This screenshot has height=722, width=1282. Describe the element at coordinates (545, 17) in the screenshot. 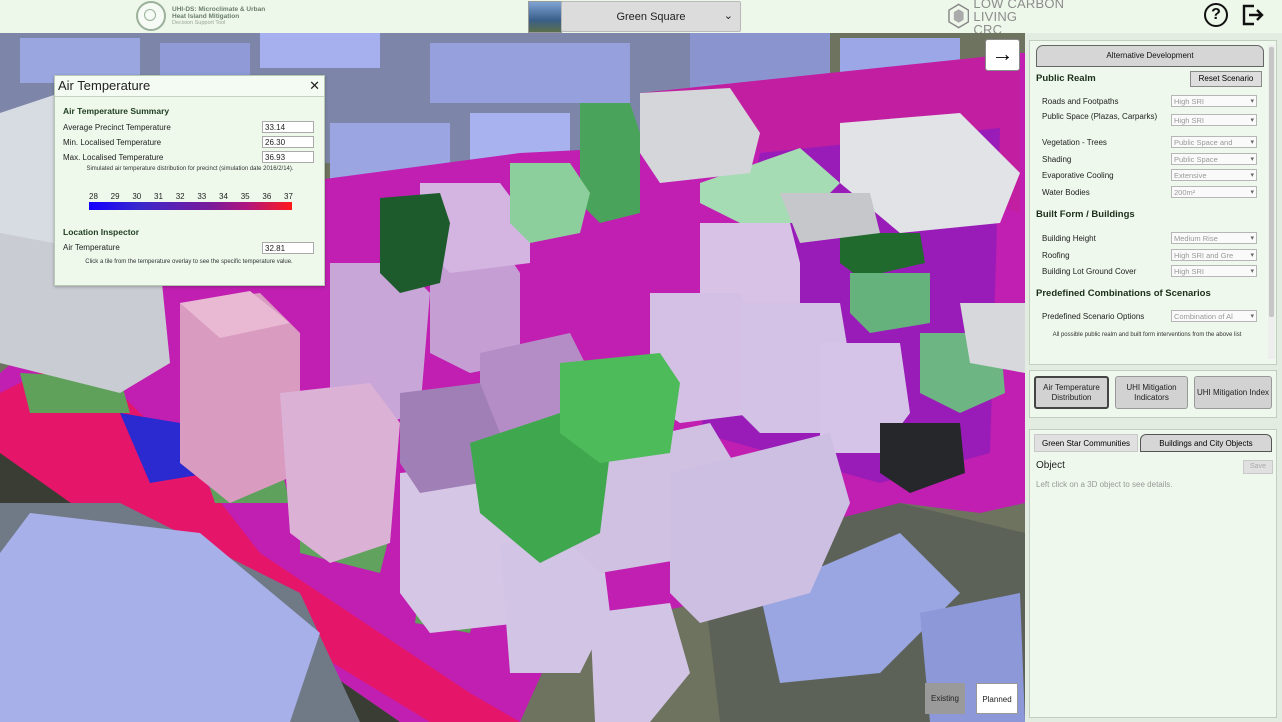

I see `precinct-thumbnail` at that location.